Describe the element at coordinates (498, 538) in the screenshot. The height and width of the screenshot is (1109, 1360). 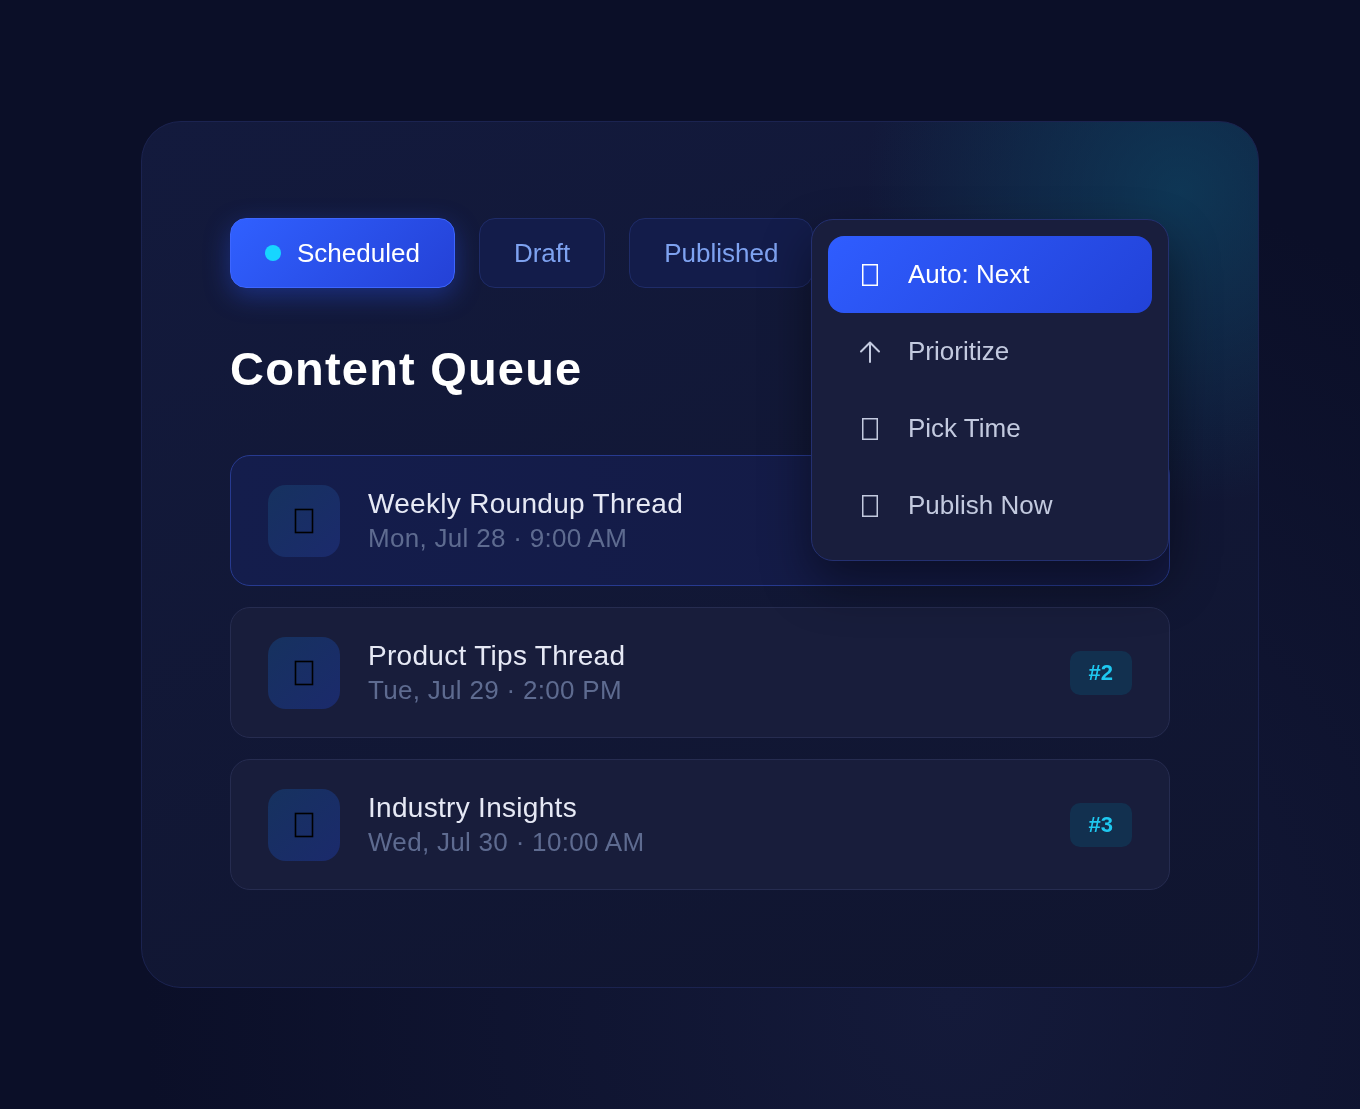
I see `item-time: Mon, Jul 28 · 9:00 AM` at that location.